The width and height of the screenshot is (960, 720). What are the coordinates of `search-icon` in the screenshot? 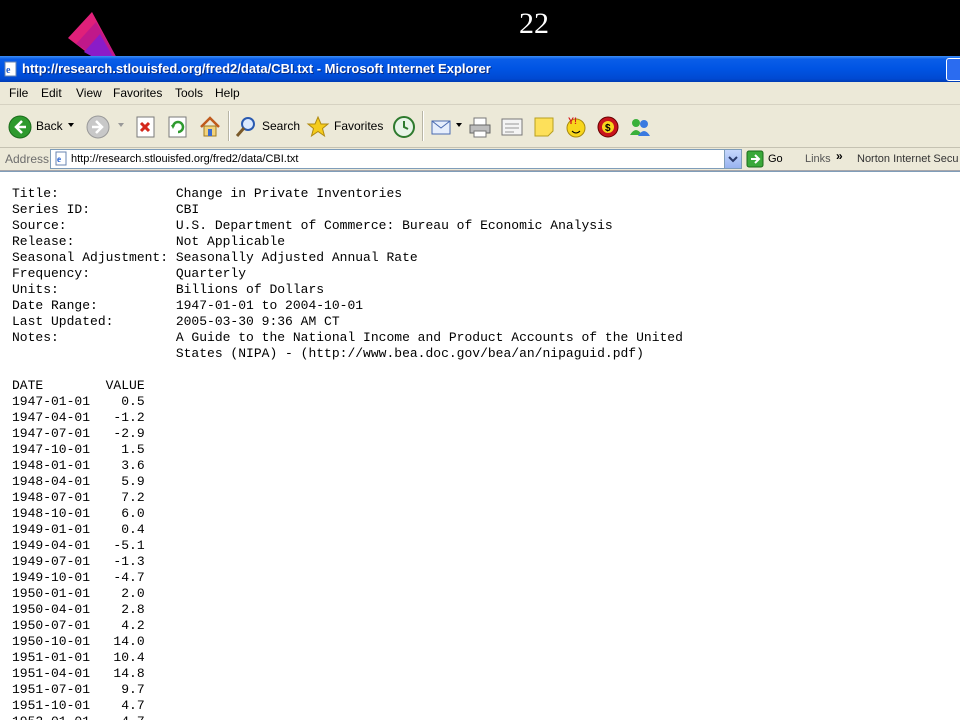 It's located at (246, 127).